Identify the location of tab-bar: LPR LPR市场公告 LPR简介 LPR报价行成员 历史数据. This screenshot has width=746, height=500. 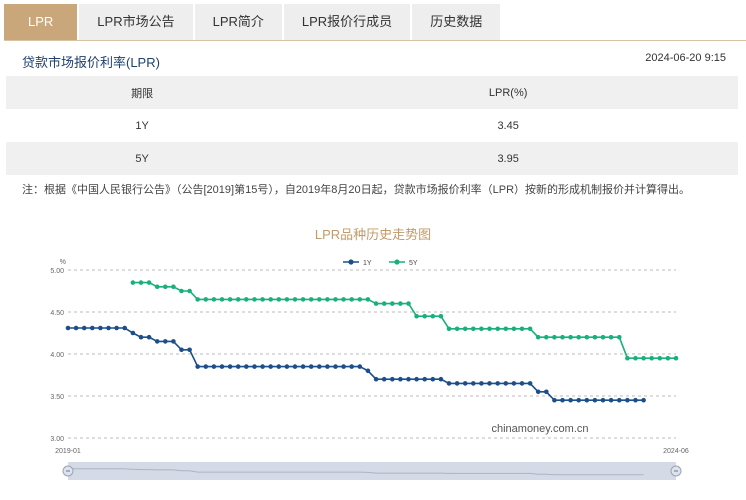
(253, 22).